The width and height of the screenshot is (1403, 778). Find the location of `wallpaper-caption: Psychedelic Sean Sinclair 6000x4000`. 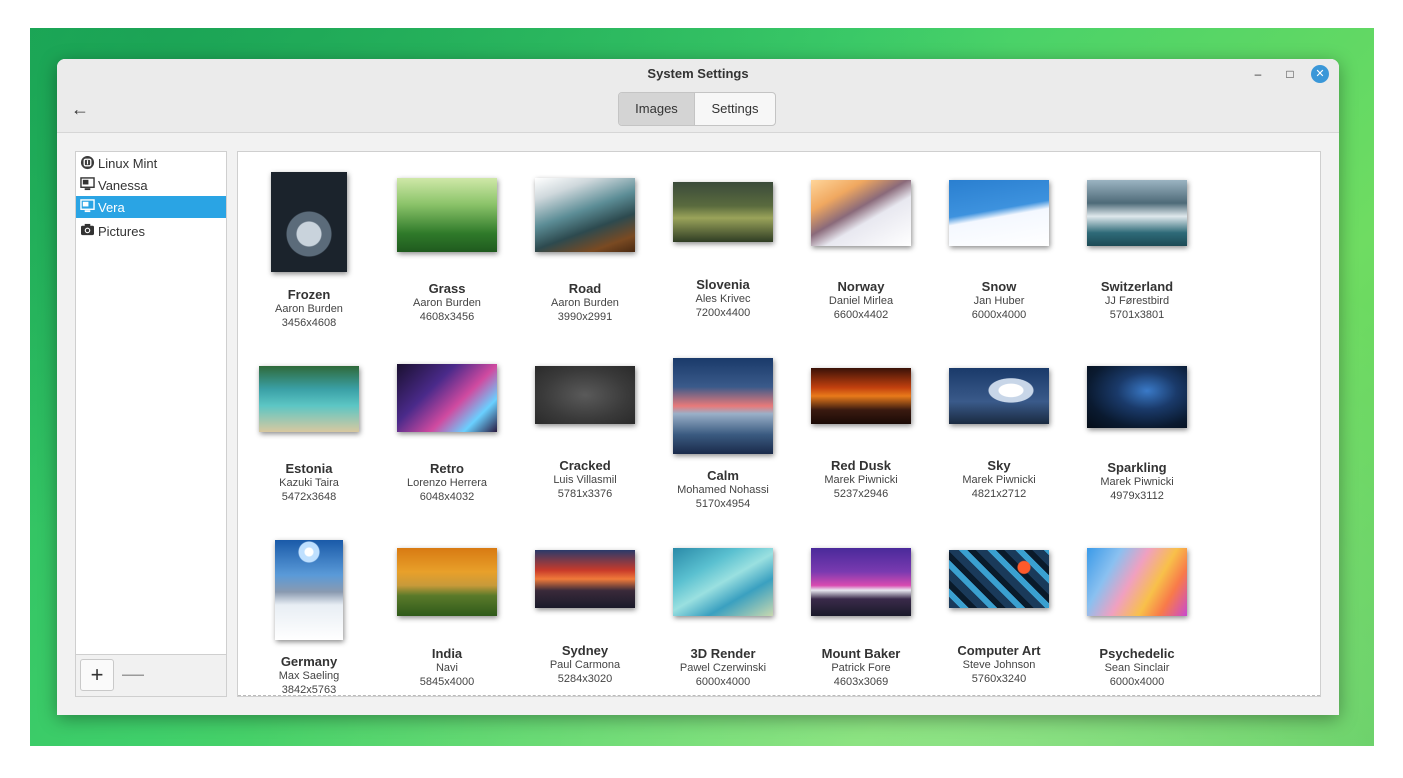

wallpaper-caption: Psychedelic Sean Sinclair 6000x4000 is located at coordinates (1137, 668).